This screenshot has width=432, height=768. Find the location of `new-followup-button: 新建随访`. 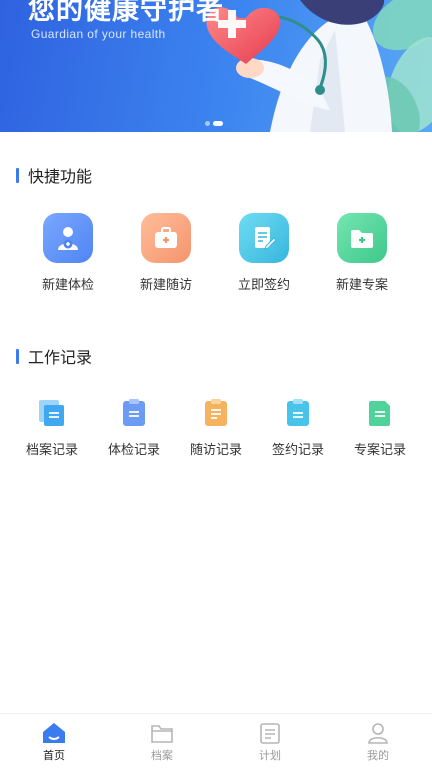

new-followup-button: 新建随访 is located at coordinates (166, 253).